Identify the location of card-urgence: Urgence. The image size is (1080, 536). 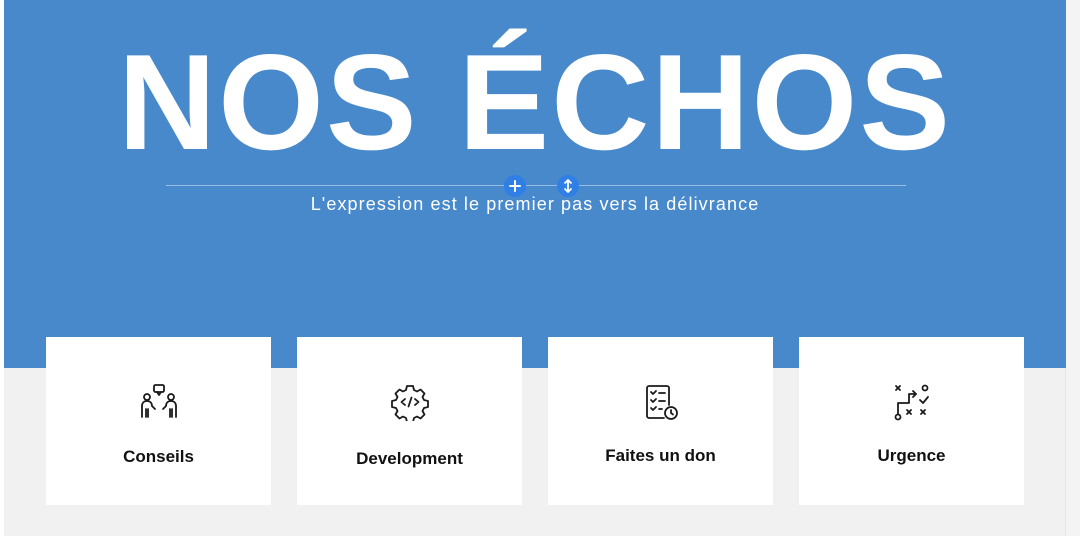
(911, 421).